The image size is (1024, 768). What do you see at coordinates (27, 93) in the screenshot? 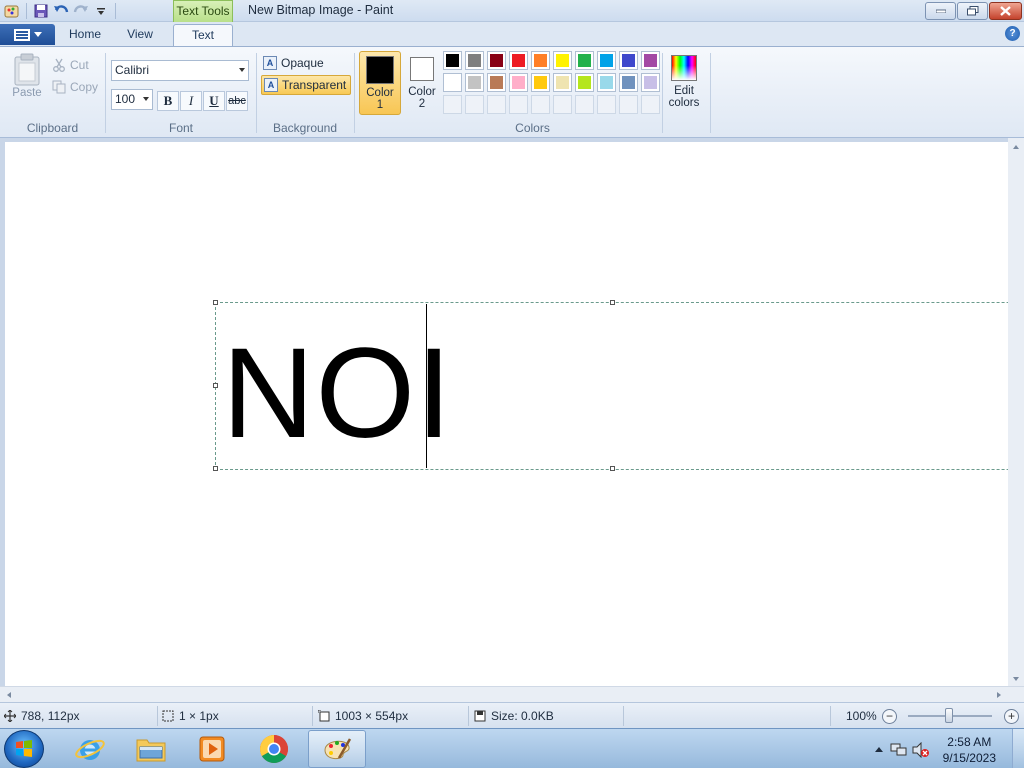
I see `paste-label: Paste` at bounding box center [27, 93].